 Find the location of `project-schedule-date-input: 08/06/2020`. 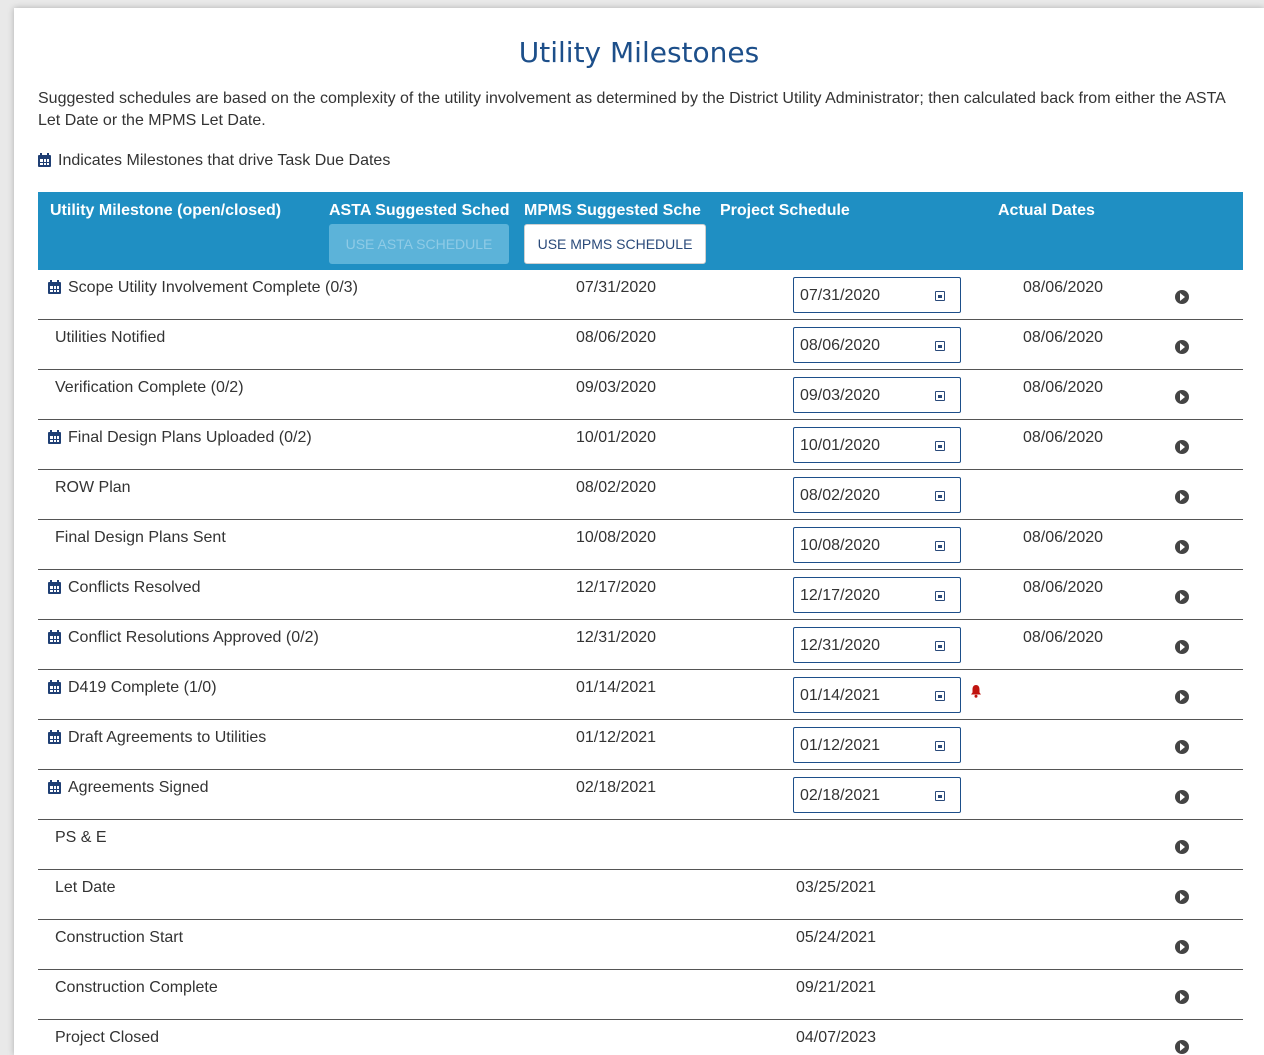

project-schedule-date-input: 08/06/2020 is located at coordinates (877, 345).